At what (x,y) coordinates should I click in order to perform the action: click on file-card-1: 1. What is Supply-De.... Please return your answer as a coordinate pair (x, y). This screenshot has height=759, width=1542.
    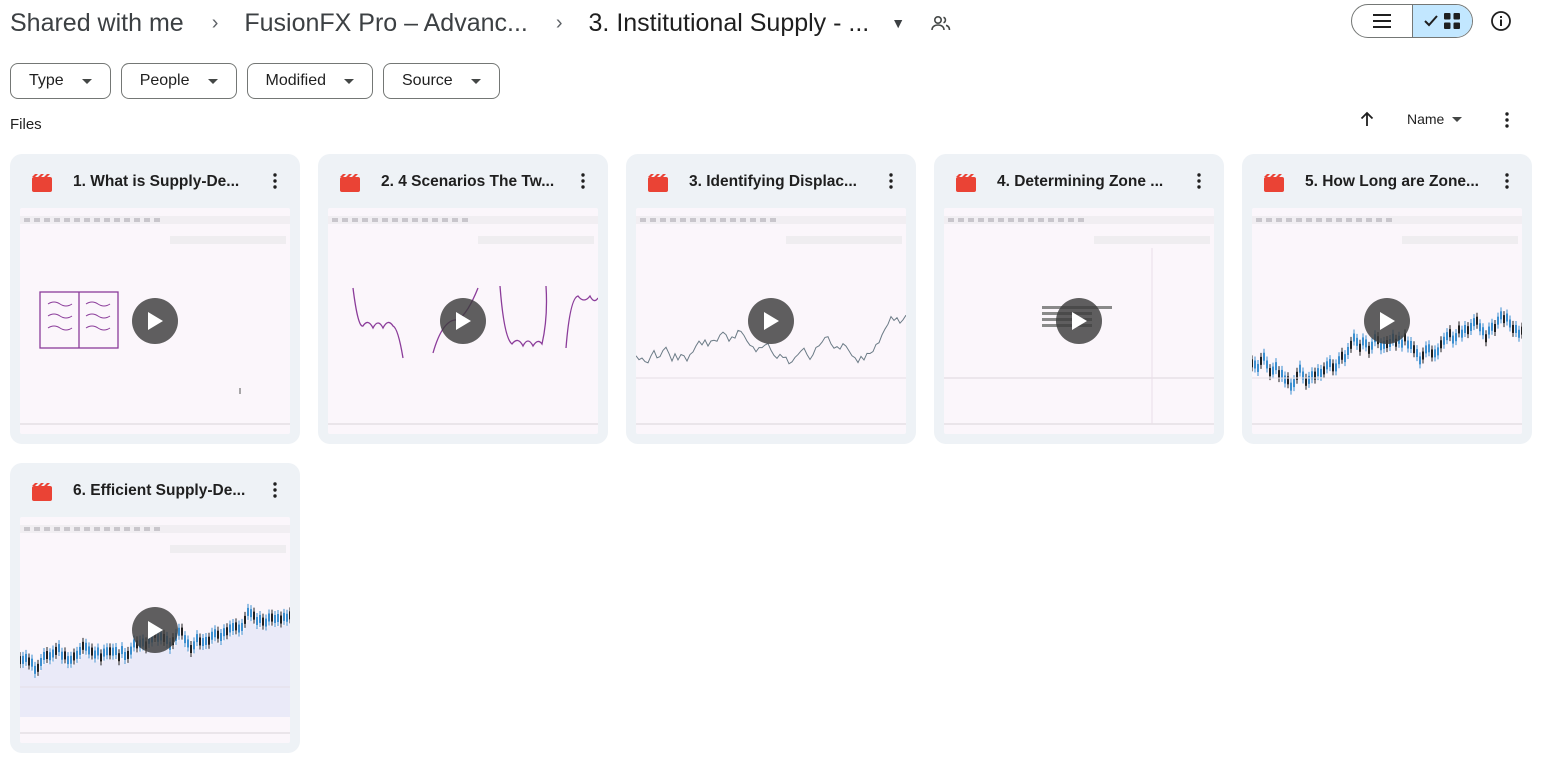
    Looking at the image, I should click on (155, 299).